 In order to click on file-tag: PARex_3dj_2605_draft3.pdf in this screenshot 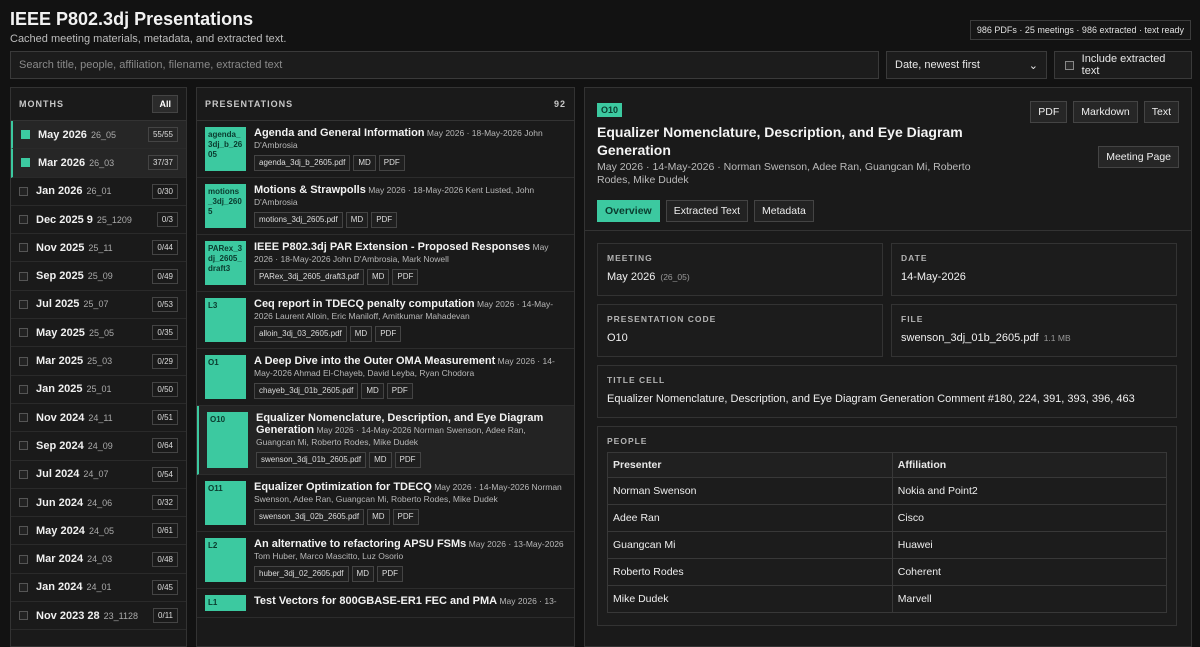, I will do `click(309, 277)`.